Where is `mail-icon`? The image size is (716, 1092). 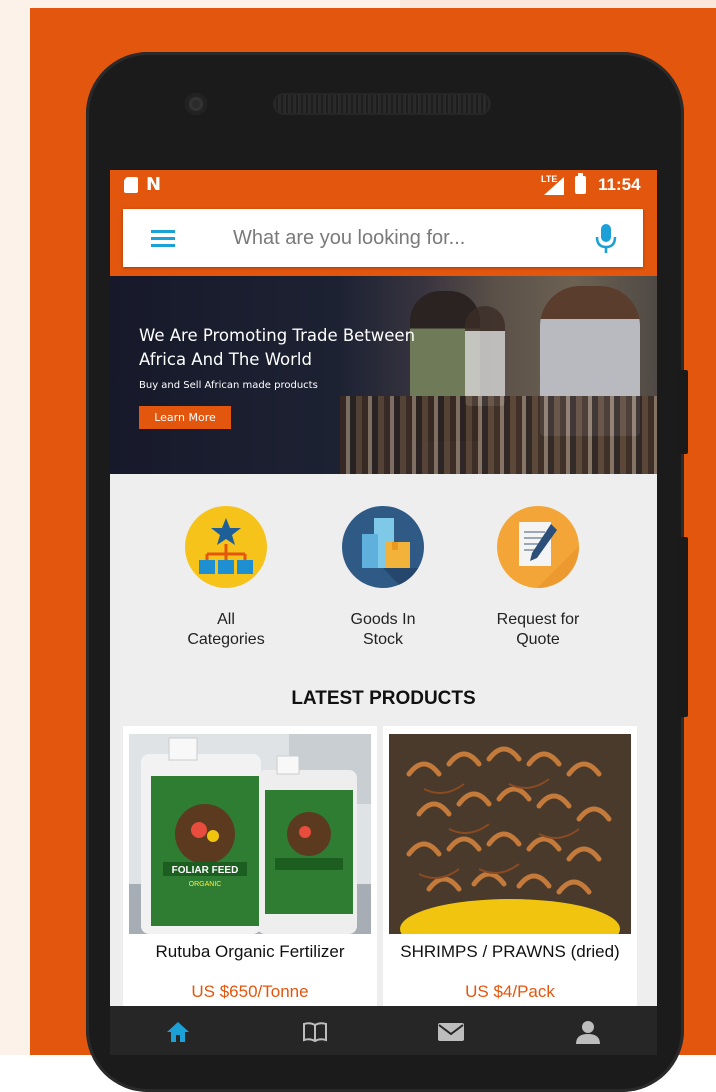
mail-icon is located at coordinates (451, 1032).